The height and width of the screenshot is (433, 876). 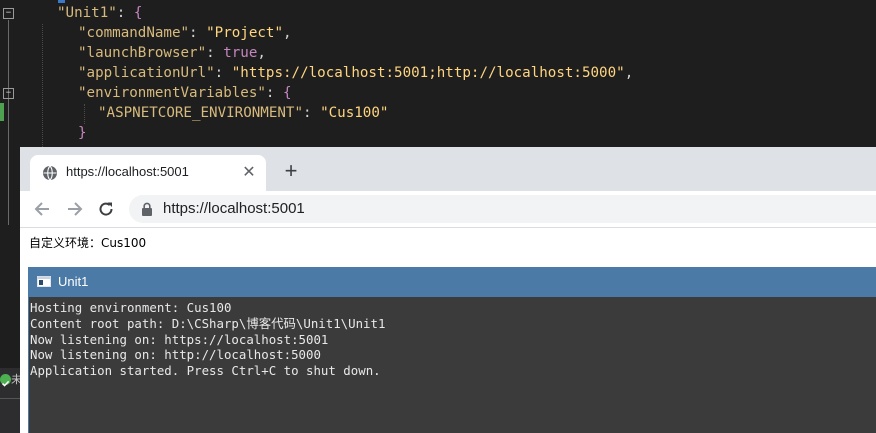 I want to click on json-key: "launchBrowser", so click(x=142, y=53).